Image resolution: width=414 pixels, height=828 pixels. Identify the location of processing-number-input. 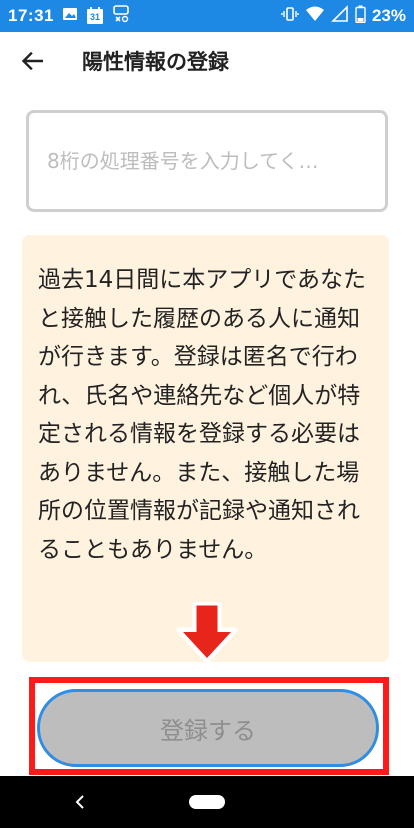
(207, 161).